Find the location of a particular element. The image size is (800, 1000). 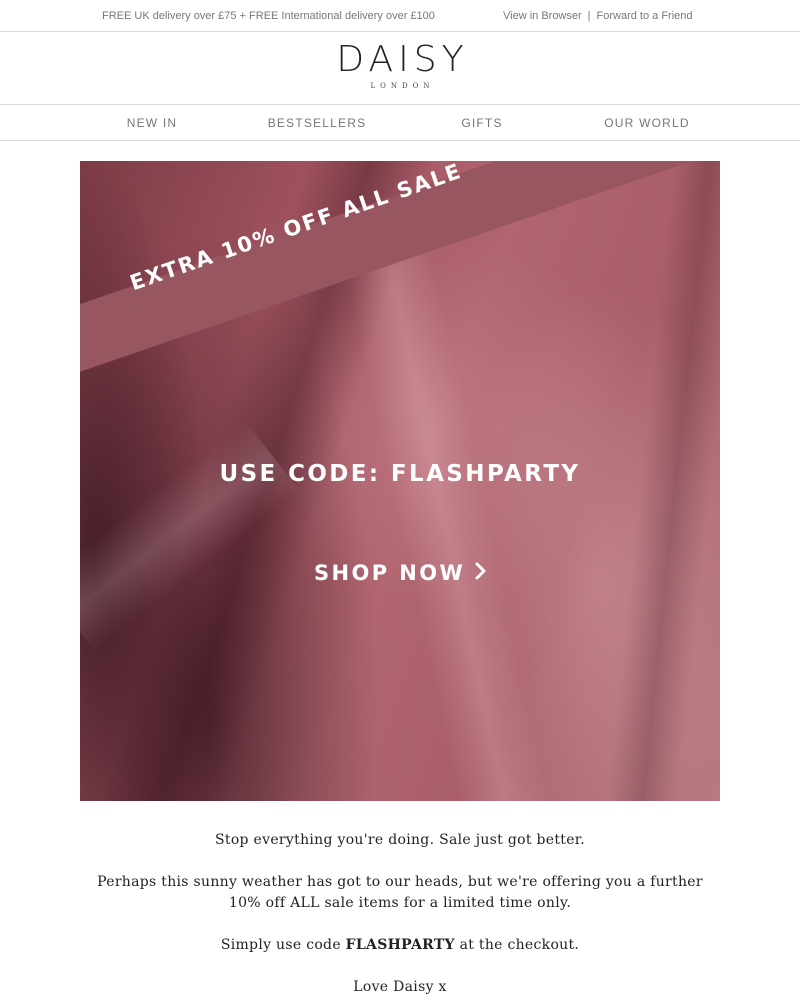

nav-item-gifts: GIFTS is located at coordinates (482, 123).